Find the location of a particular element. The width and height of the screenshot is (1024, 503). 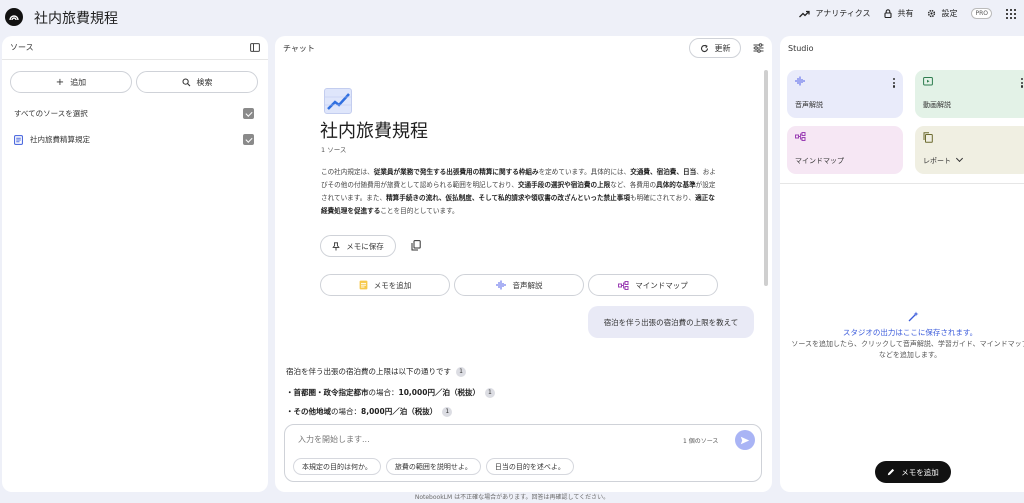

analytics-button: アナリティクス is located at coordinates (834, 13).